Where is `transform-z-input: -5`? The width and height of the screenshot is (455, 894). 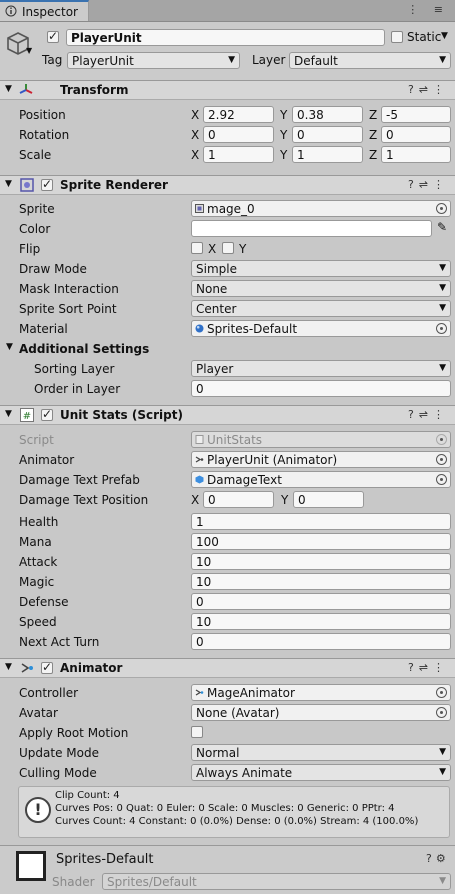
transform-z-input: -5 is located at coordinates (416, 114).